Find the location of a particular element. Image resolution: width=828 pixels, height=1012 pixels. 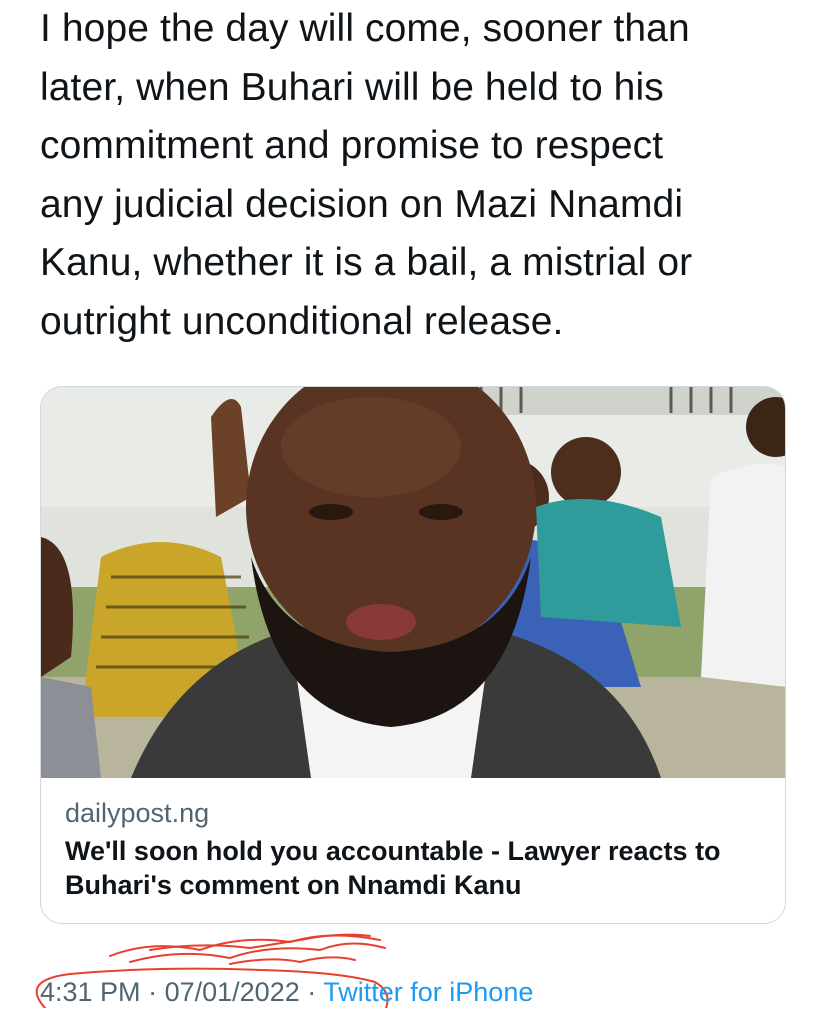

tweet-date: 07/01/2022 is located at coordinates (232, 992).